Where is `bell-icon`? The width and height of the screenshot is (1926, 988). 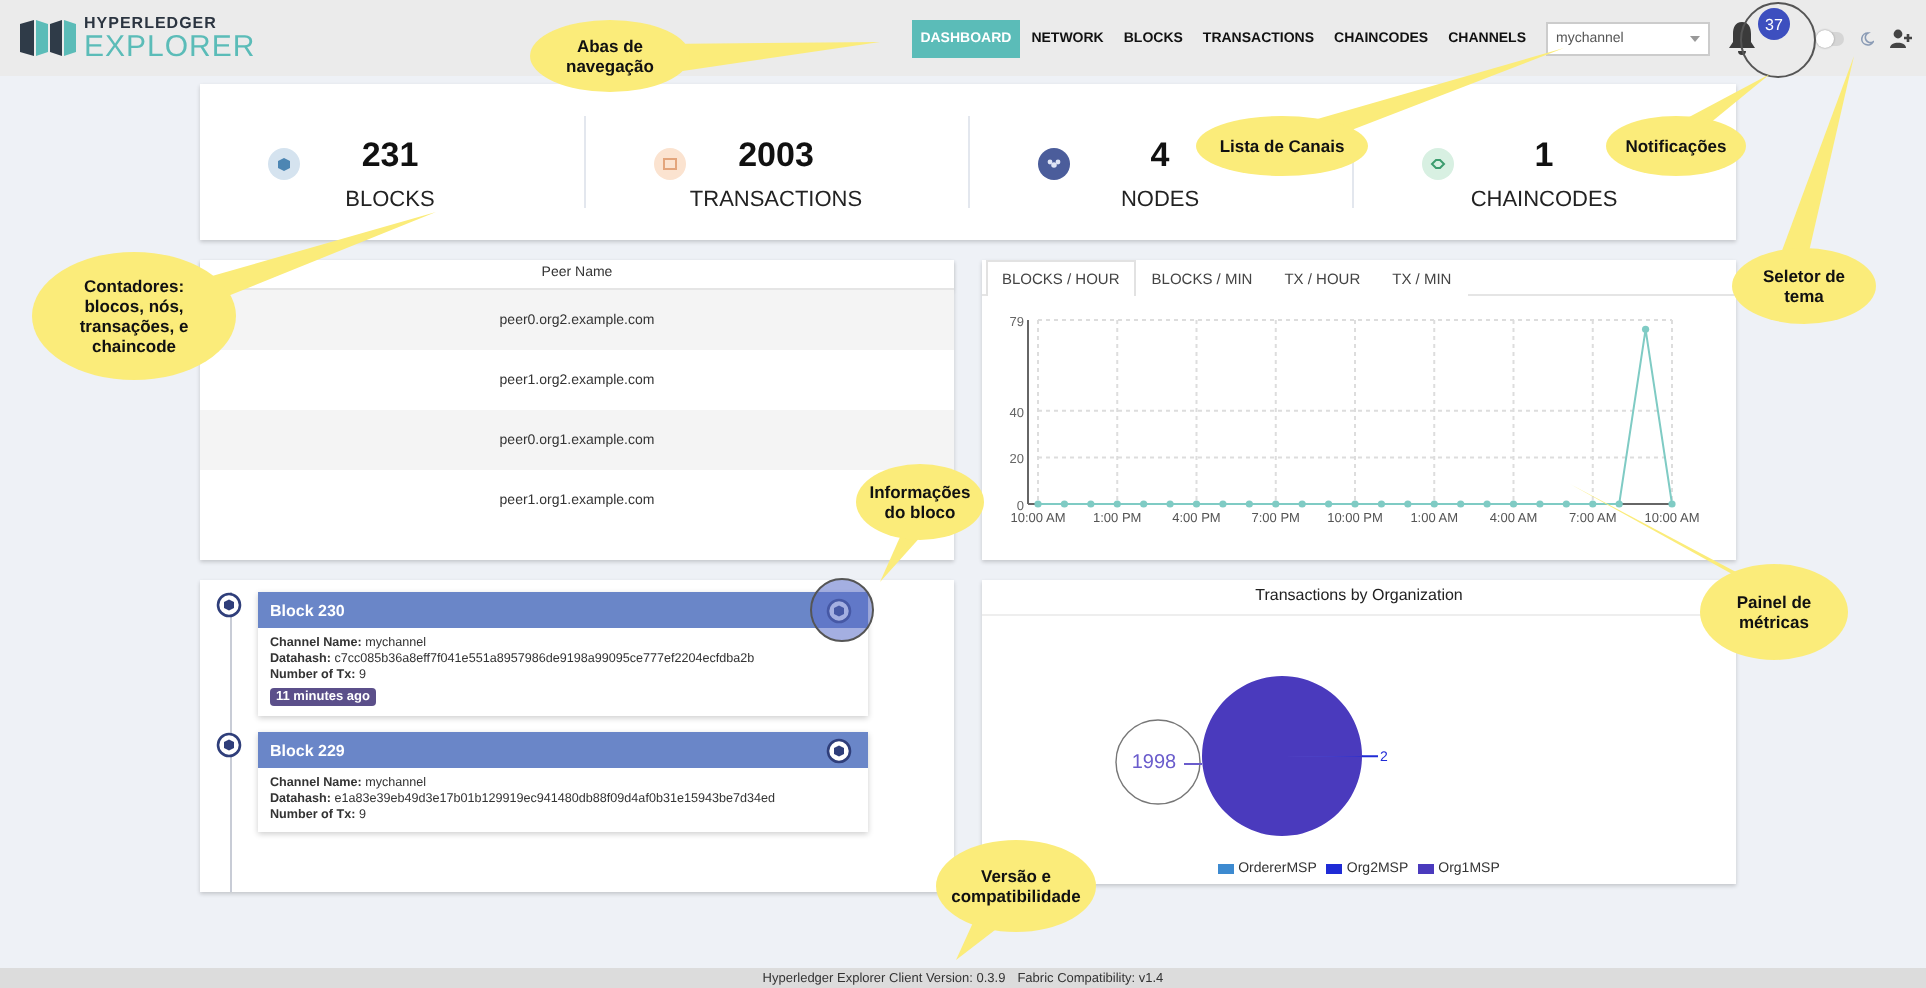 bell-icon is located at coordinates (1742, 38).